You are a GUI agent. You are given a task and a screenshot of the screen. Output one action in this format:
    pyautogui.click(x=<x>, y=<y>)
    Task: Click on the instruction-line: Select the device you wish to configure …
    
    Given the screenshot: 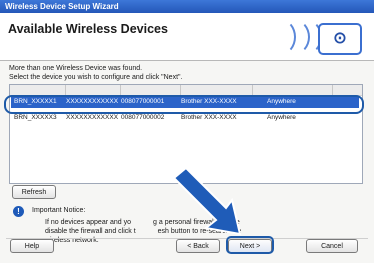 What is the action you would take?
    pyautogui.click(x=96, y=77)
    